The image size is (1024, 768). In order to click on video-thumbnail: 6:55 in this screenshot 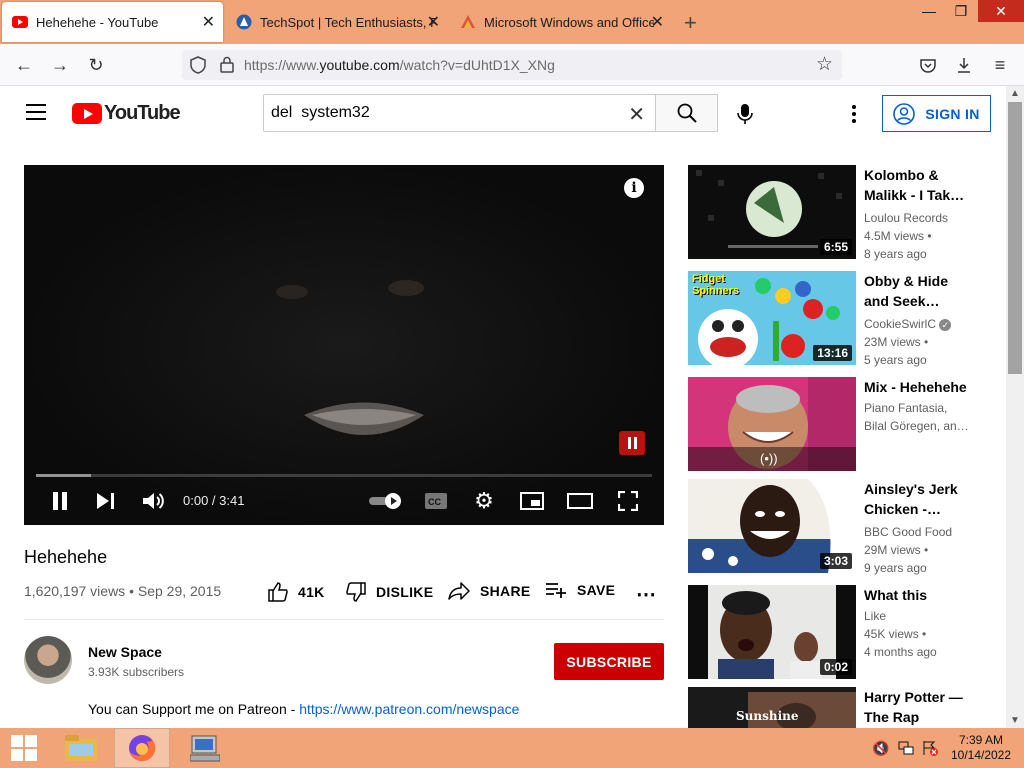, I will do `click(772, 212)`.